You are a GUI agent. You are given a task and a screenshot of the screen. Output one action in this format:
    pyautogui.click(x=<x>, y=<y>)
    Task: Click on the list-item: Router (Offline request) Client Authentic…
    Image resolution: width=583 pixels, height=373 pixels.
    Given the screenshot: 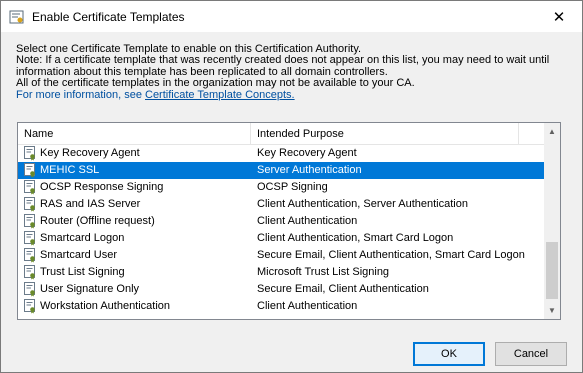 What is the action you would take?
    pyautogui.click(x=281, y=221)
    